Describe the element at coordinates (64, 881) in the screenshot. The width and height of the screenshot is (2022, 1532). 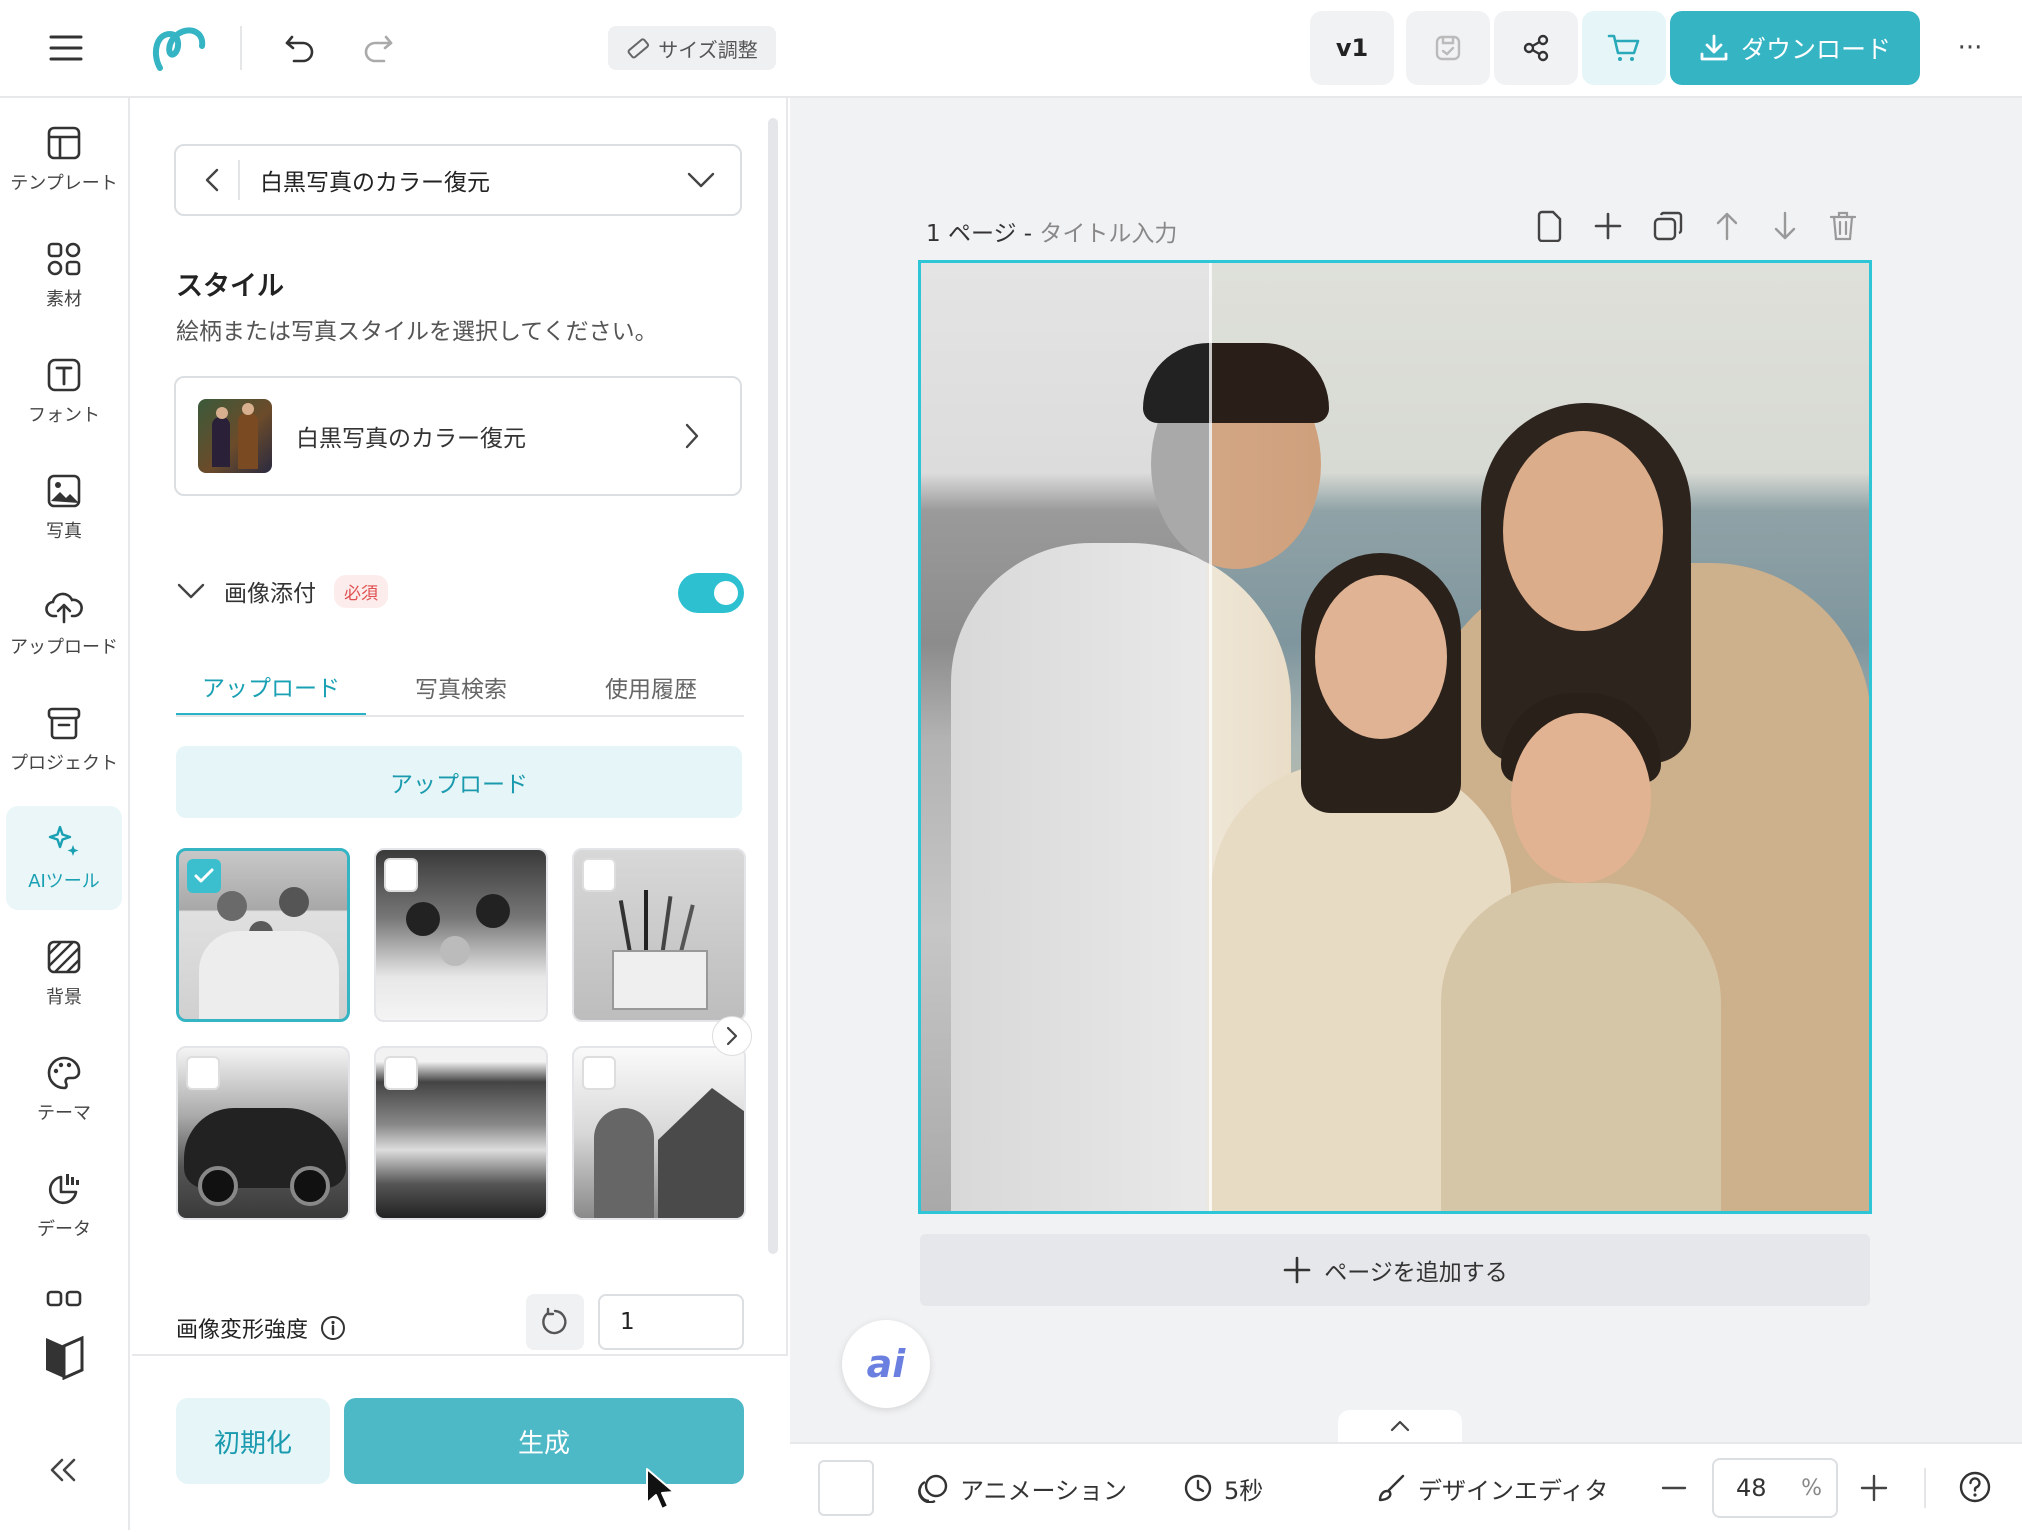
I see `rail-label-ai-tools: AIツール` at that location.